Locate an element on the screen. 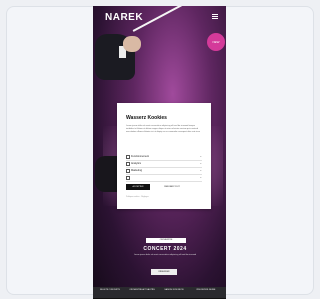  deny-cookies-button: REFUSER TOUT is located at coordinates (172, 187).